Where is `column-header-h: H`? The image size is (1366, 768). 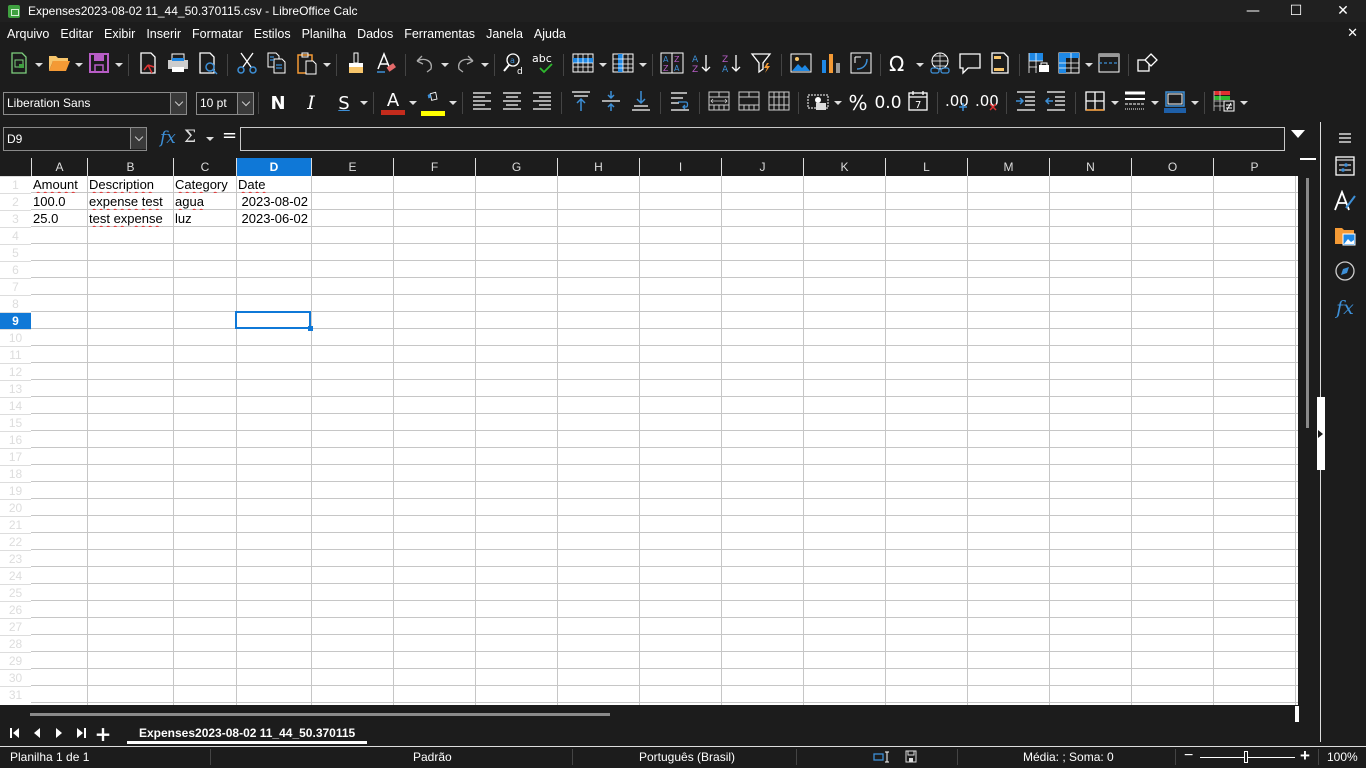 column-header-h: H is located at coordinates (598, 167).